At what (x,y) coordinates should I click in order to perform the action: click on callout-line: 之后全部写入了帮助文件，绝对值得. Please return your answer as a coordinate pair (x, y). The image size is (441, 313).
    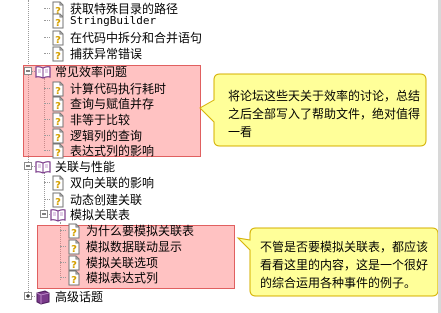
    Looking at the image, I should click on (324, 114).